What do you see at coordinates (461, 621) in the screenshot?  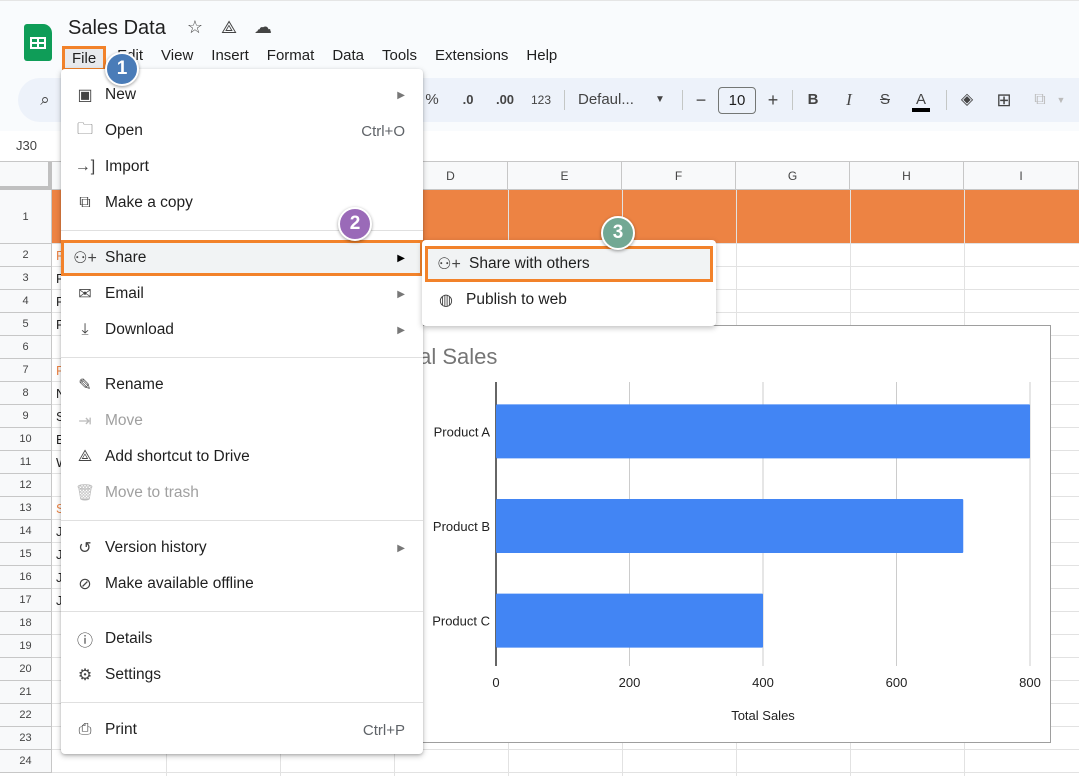 I see `category-label: Product C` at bounding box center [461, 621].